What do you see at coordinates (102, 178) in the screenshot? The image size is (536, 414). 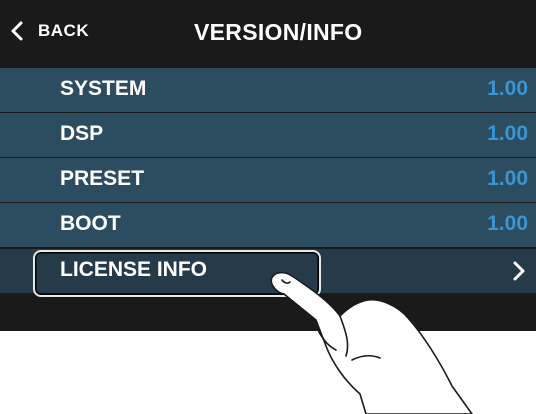 I see `item-label: PRESET` at bounding box center [102, 178].